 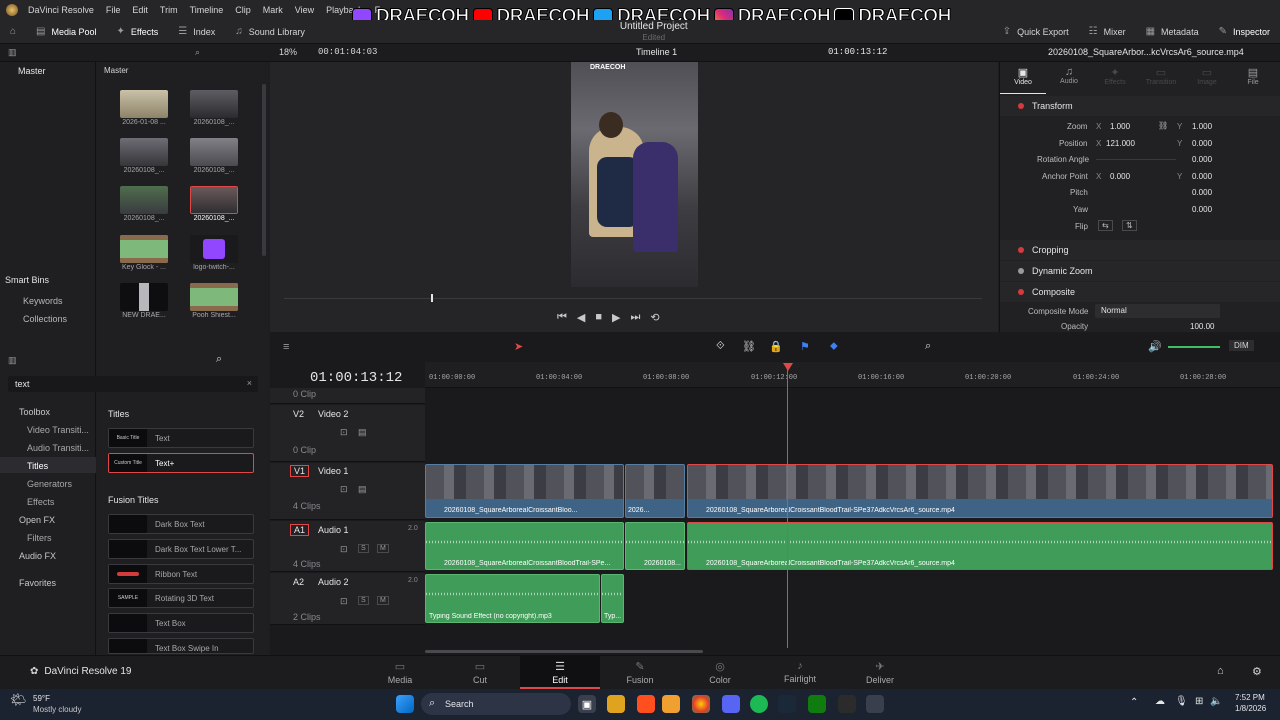 I want to click on category-favorites: Favorites, so click(x=37, y=583).